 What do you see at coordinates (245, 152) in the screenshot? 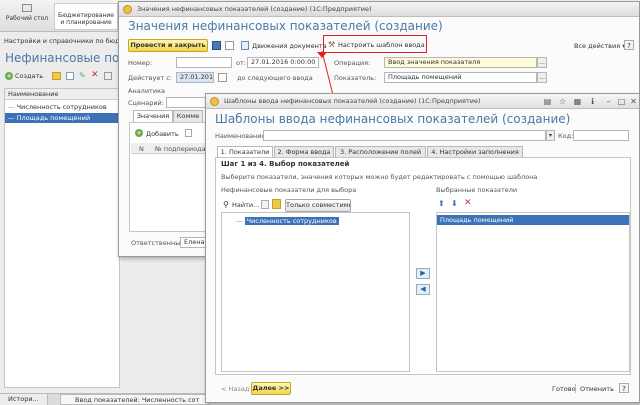
I see `tab-indicators-label: 1. Показатели` at bounding box center [245, 152].